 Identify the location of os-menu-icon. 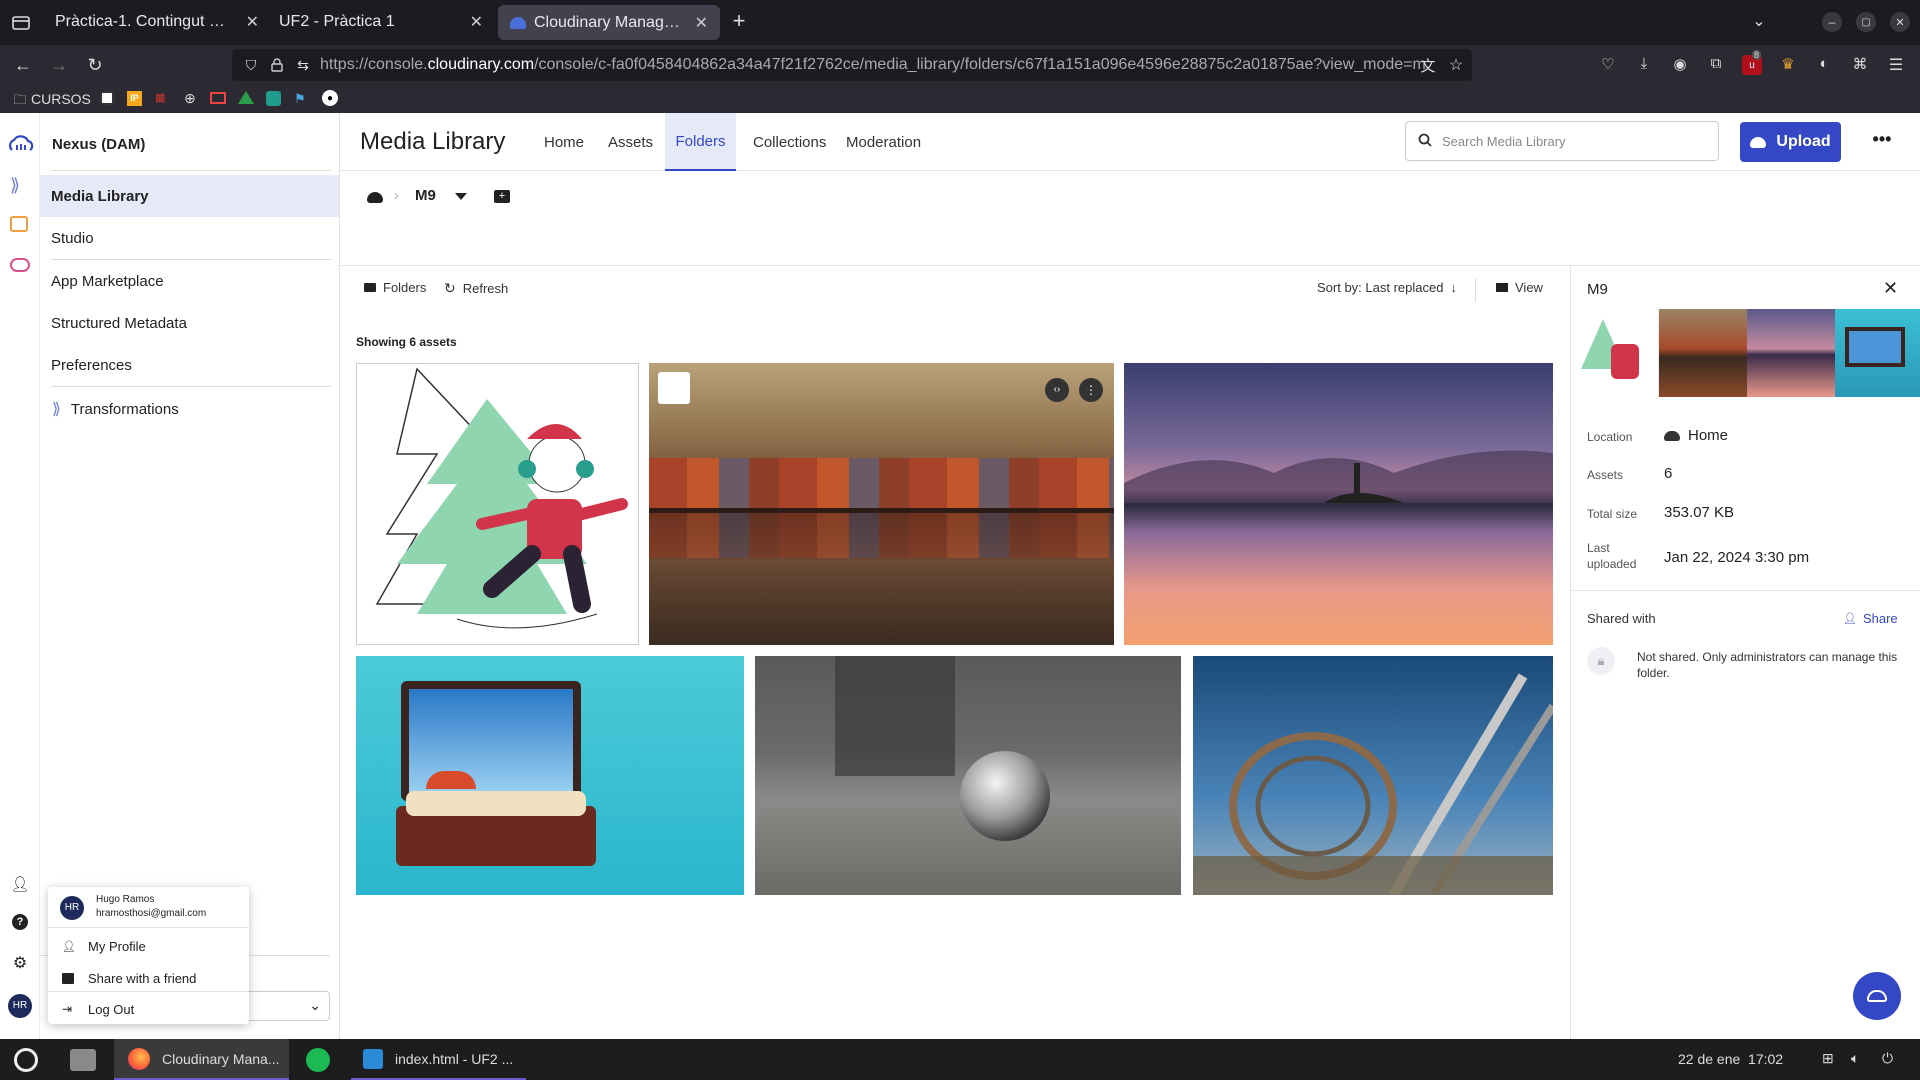
(26, 1060).